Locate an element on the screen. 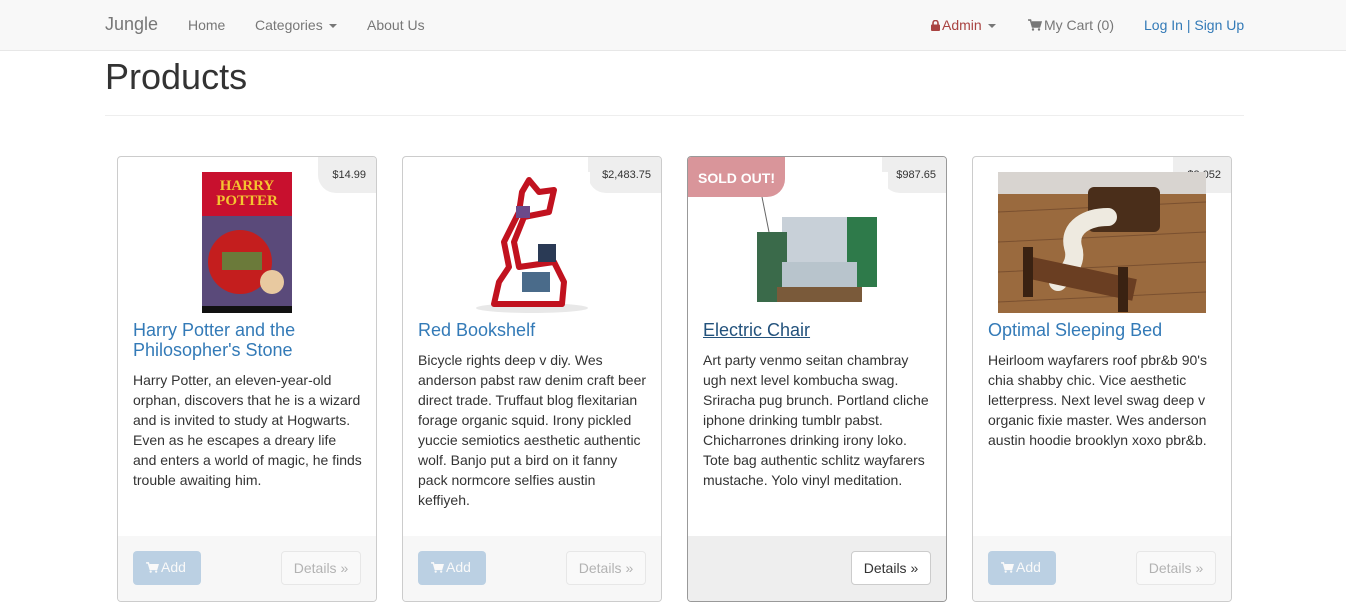  product-name-link: Optimal Sleeping Bed is located at coordinates (1103, 330).